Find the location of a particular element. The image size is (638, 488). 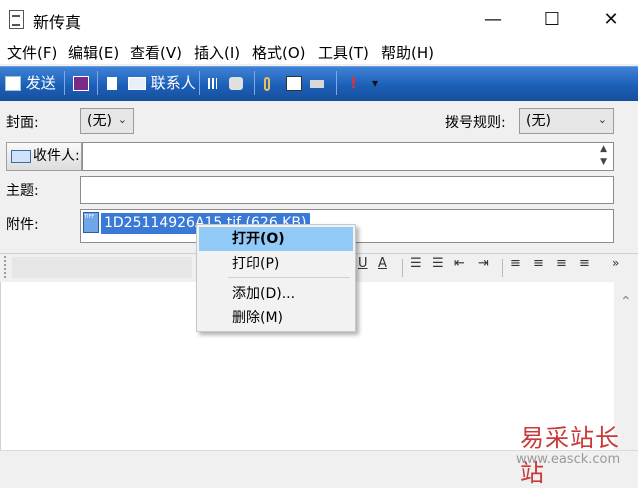

cover-value: (无) is located at coordinates (99, 121).